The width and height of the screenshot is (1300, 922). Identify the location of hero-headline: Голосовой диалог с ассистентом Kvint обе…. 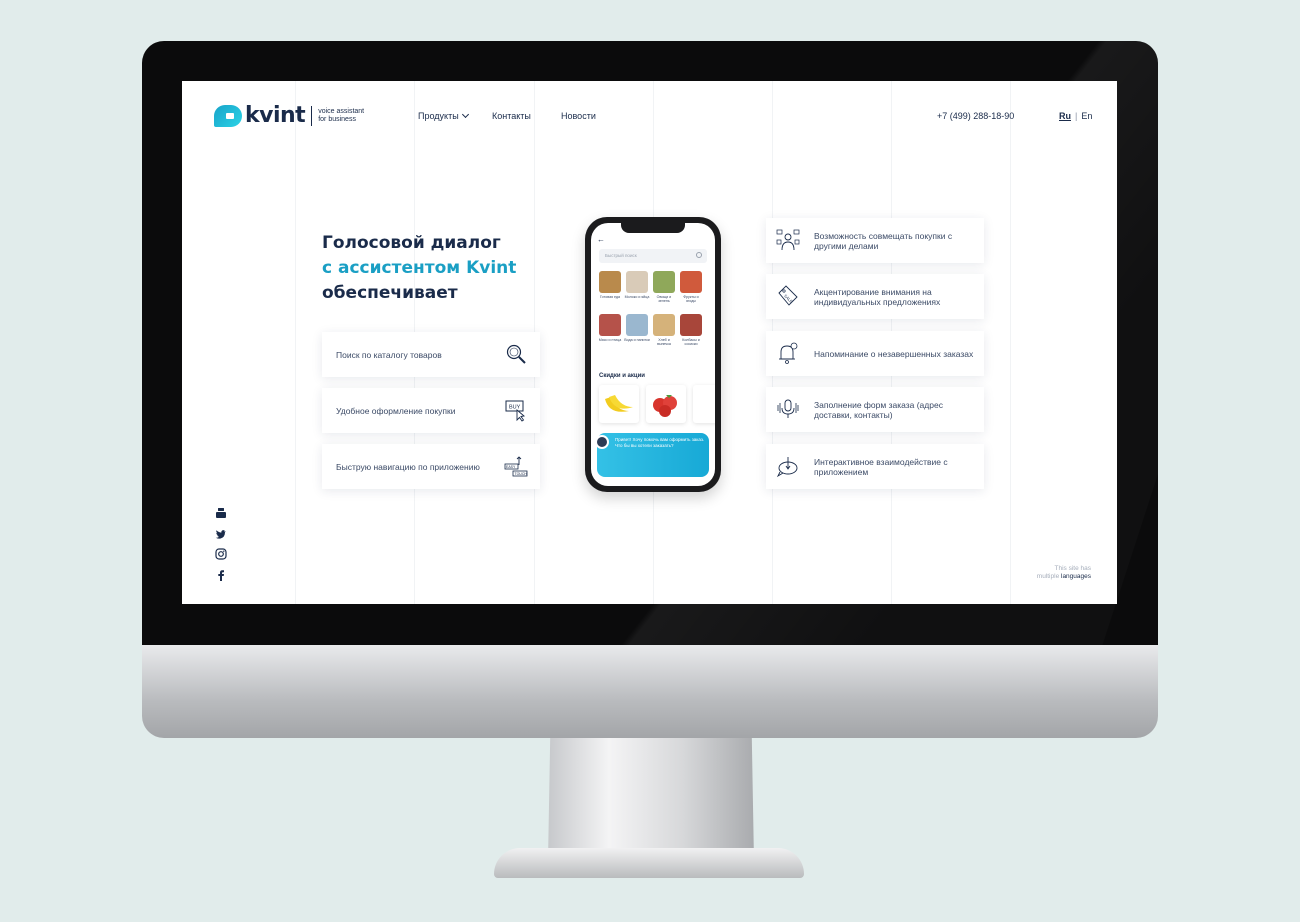
(419, 268).